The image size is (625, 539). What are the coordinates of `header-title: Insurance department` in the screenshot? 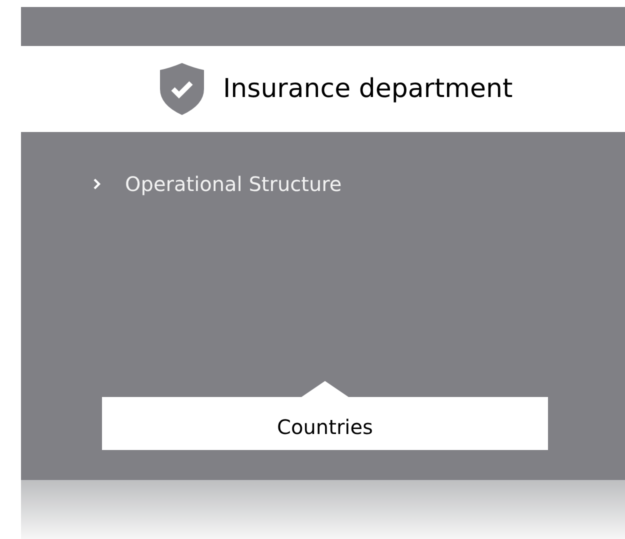 It's located at (368, 89).